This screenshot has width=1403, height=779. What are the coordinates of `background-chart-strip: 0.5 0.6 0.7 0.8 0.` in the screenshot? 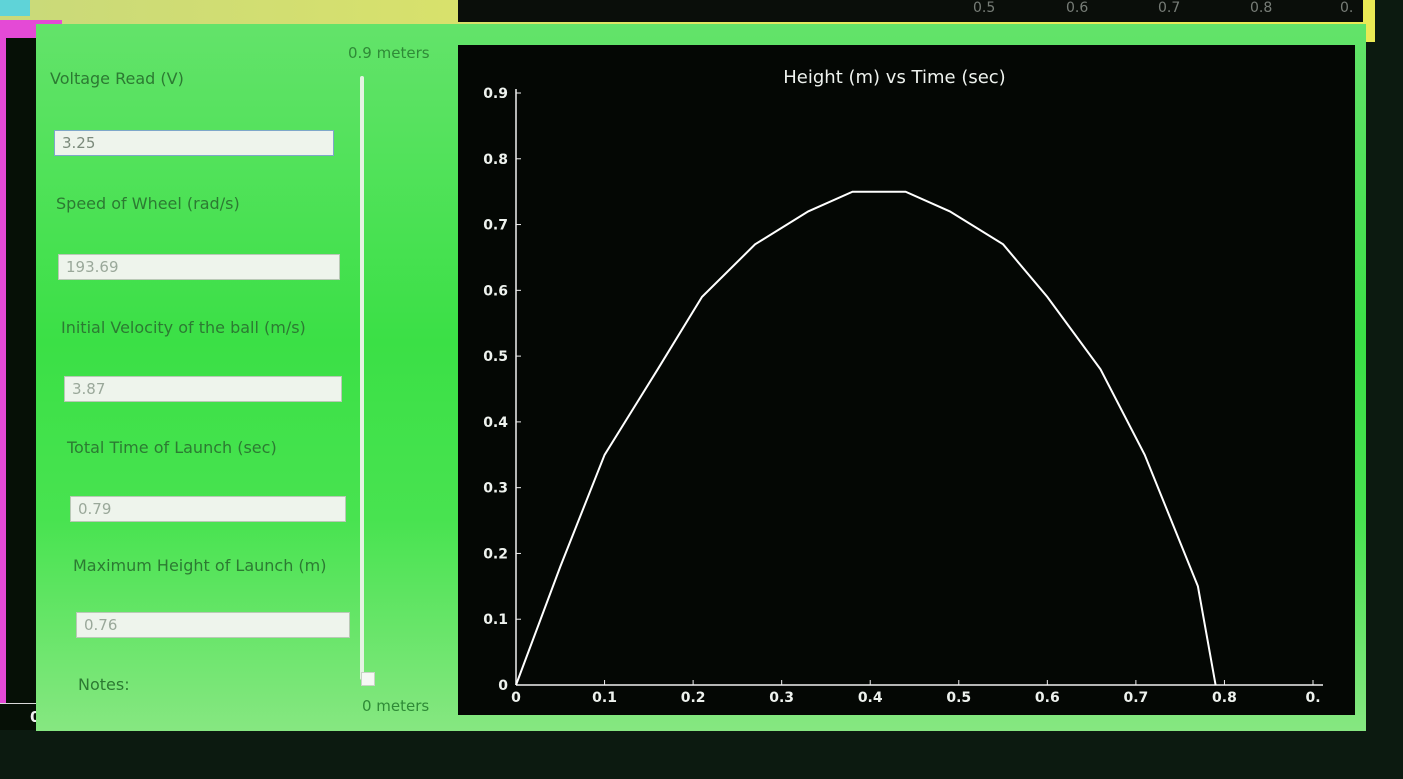 It's located at (910, 11).